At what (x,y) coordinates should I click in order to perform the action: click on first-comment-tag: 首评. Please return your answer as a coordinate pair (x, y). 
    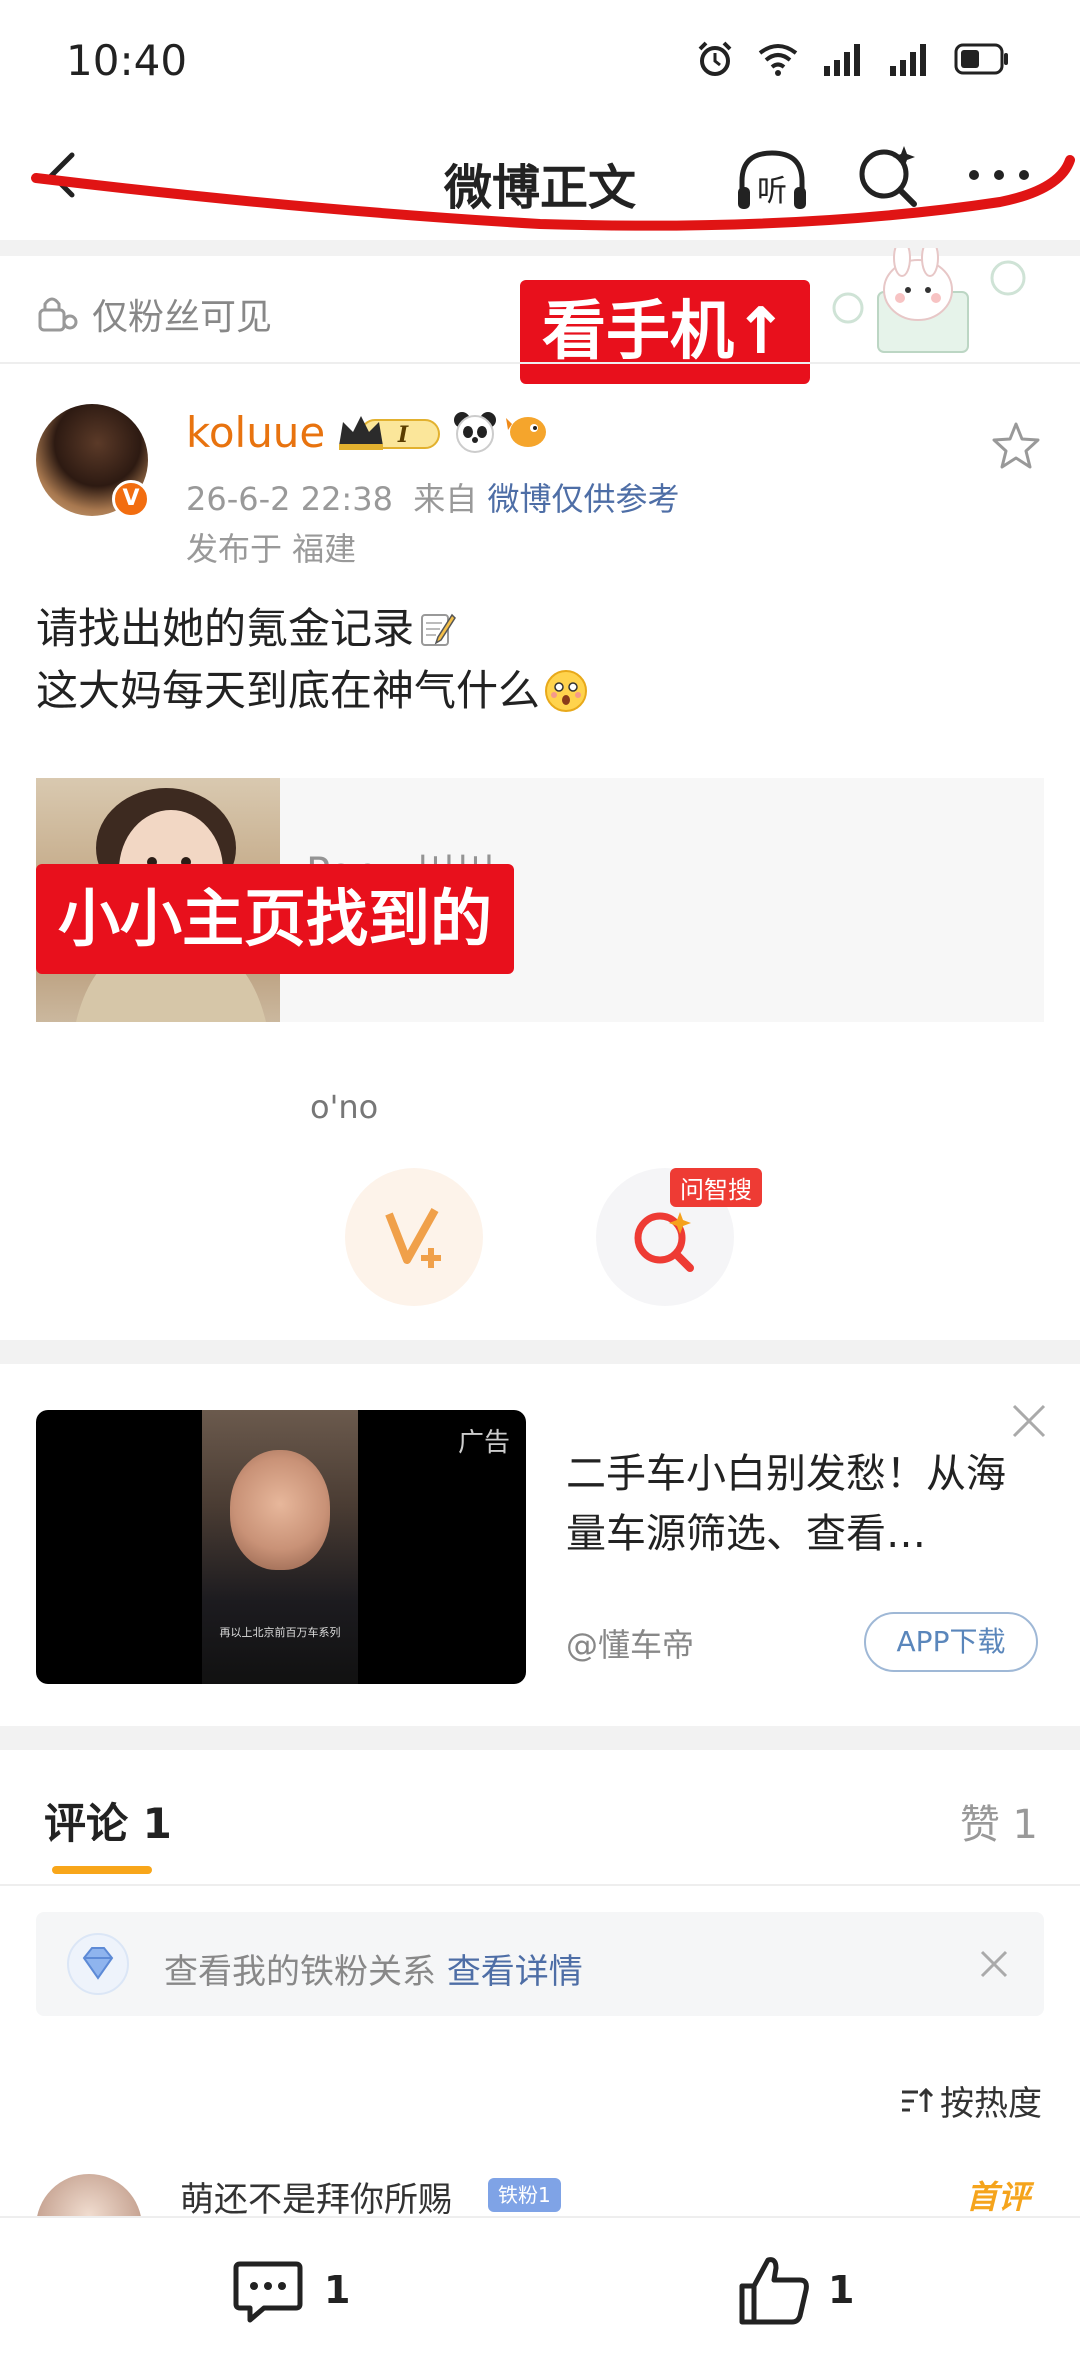
    Looking at the image, I should click on (998, 2197).